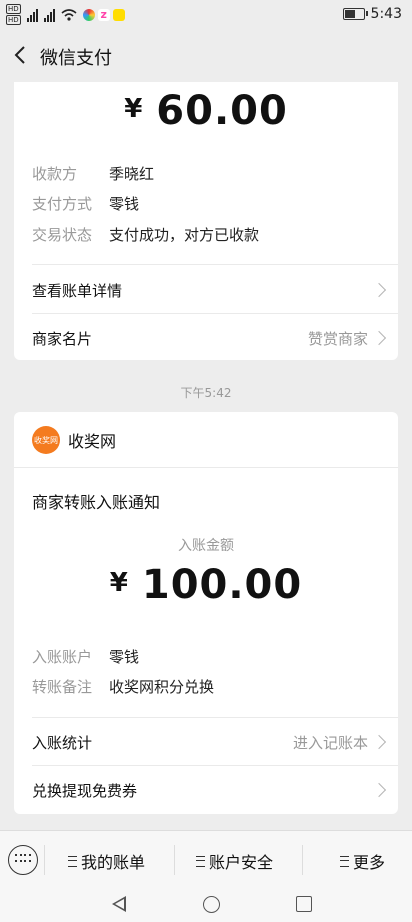  What do you see at coordinates (69, 15) in the screenshot?
I see `wifi-icon` at bounding box center [69, 15].